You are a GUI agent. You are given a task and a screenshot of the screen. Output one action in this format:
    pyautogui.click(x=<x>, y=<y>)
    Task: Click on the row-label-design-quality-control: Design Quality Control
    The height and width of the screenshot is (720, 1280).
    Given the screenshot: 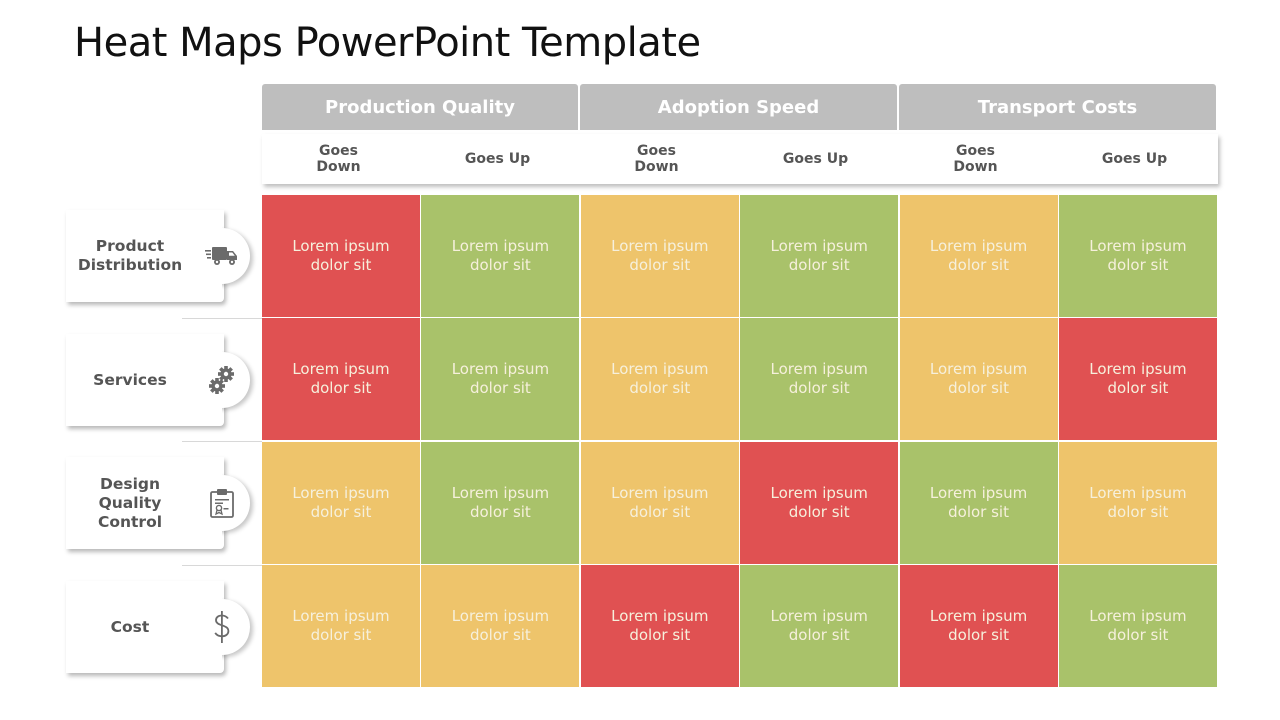 What is the action you would take?
    pyautogui.click(x=130, y=502)
    